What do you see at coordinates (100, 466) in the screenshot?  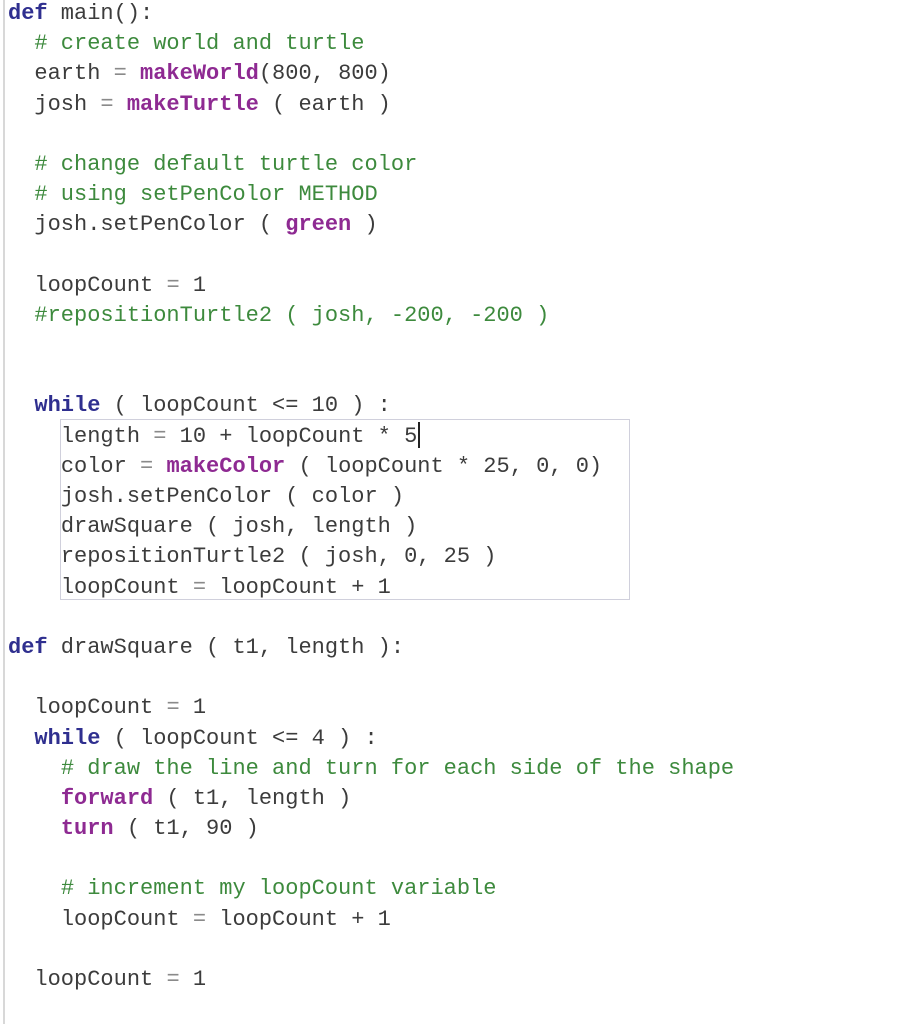 I see `code-token: color` at bounding box center [100, 466].